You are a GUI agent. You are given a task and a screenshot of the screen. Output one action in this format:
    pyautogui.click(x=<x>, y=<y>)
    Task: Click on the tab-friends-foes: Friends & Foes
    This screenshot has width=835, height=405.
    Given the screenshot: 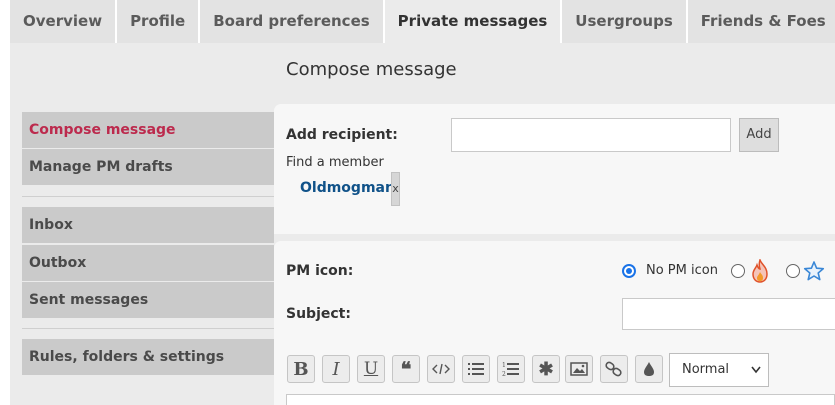 What is the action you would take?
    pyautogui.click(x=761, y=21)
    